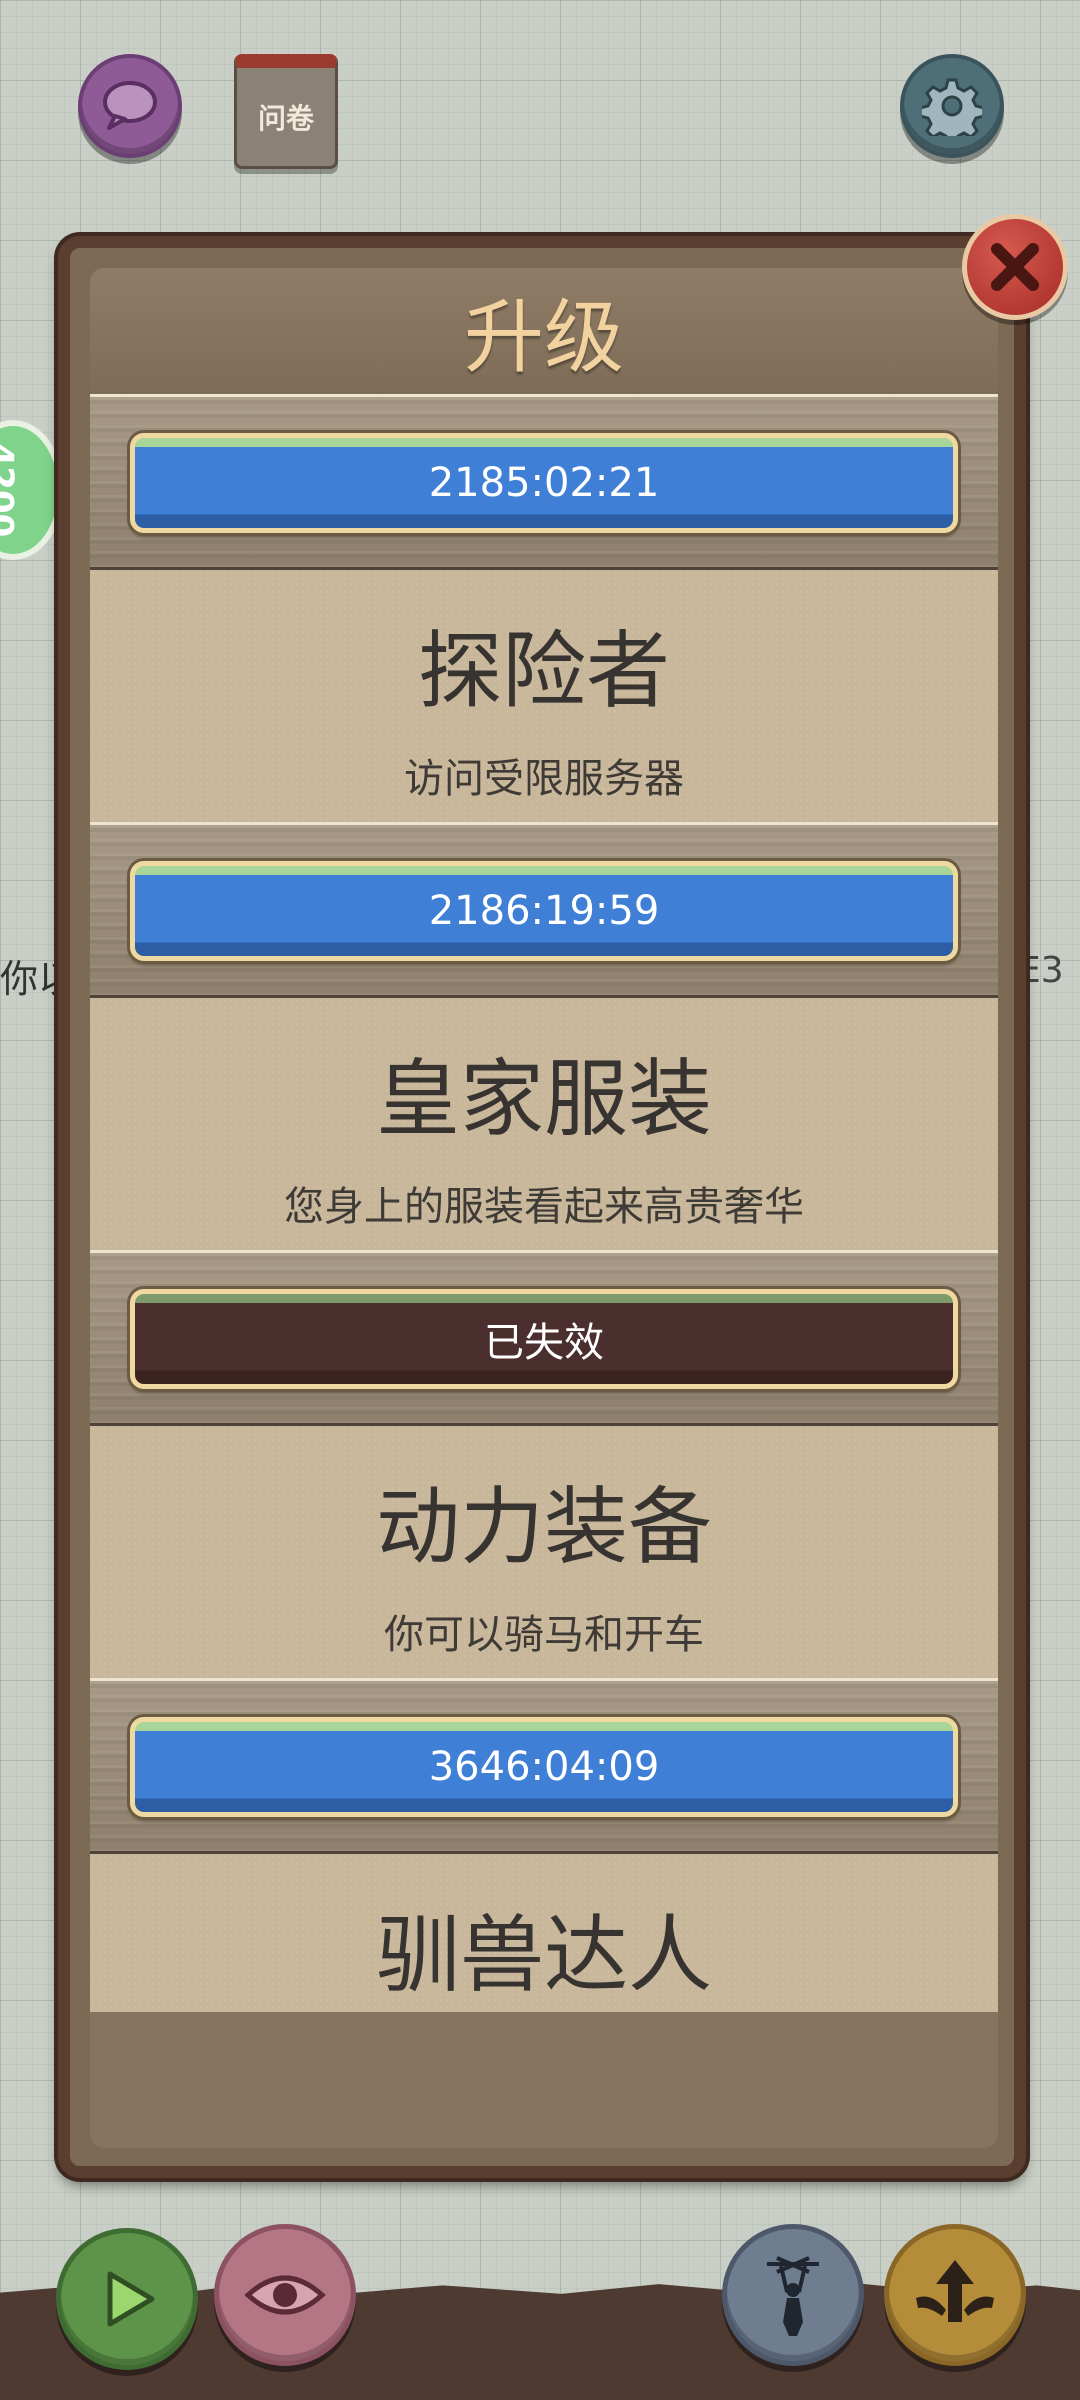 The height and width of the screenshot is (2400, 1080). I want to click on play-button, so click(127, 2299).